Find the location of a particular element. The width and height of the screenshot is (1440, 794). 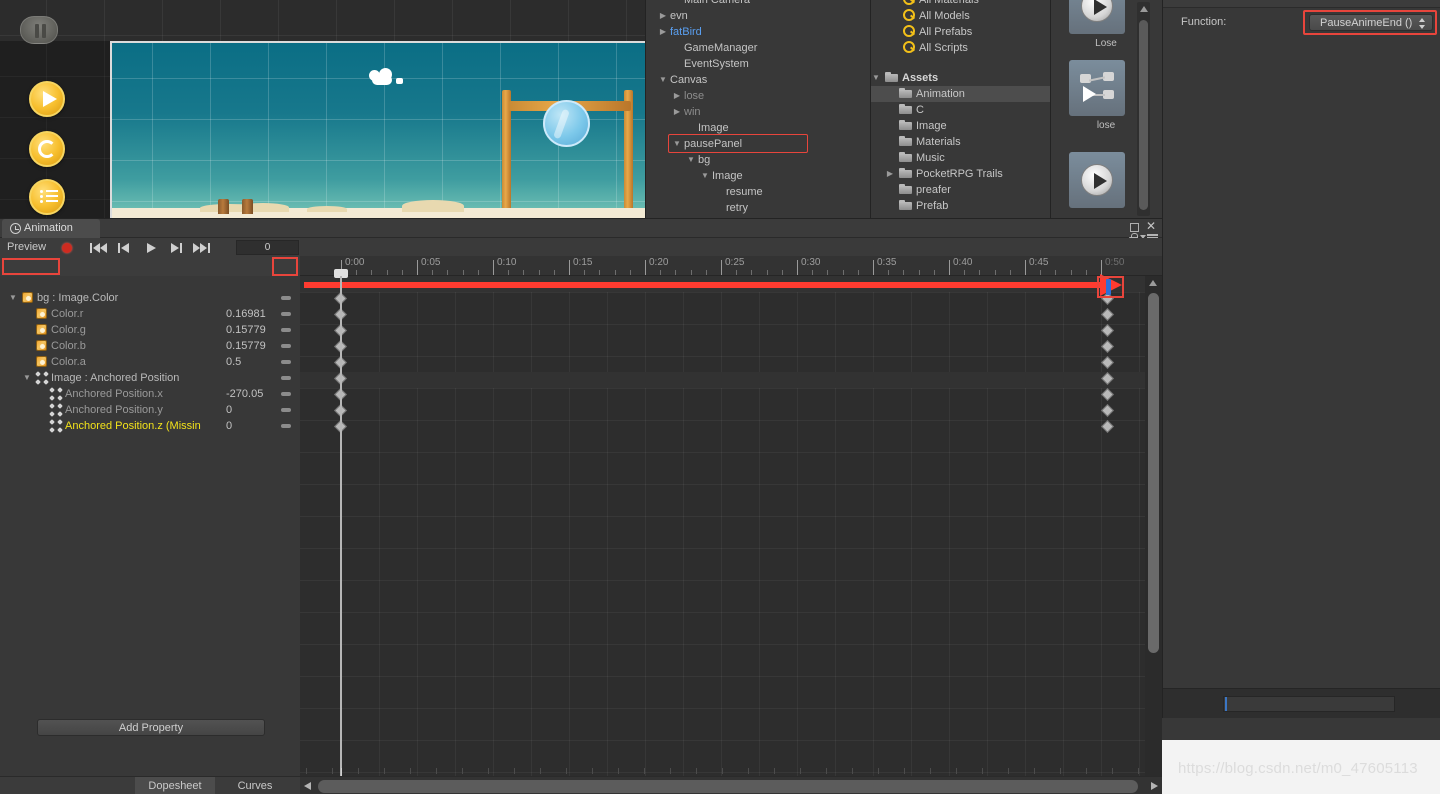

animation-property-row: Anchored Position.x -270.05 is located at coordinates (150, 394).